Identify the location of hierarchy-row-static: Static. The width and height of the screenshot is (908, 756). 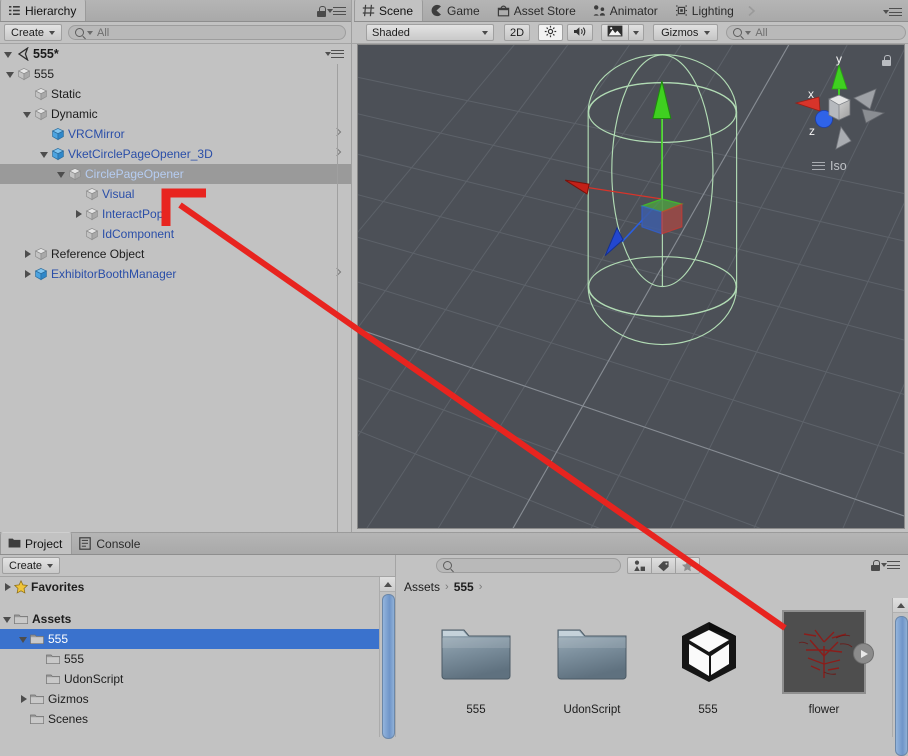
(176, 94).